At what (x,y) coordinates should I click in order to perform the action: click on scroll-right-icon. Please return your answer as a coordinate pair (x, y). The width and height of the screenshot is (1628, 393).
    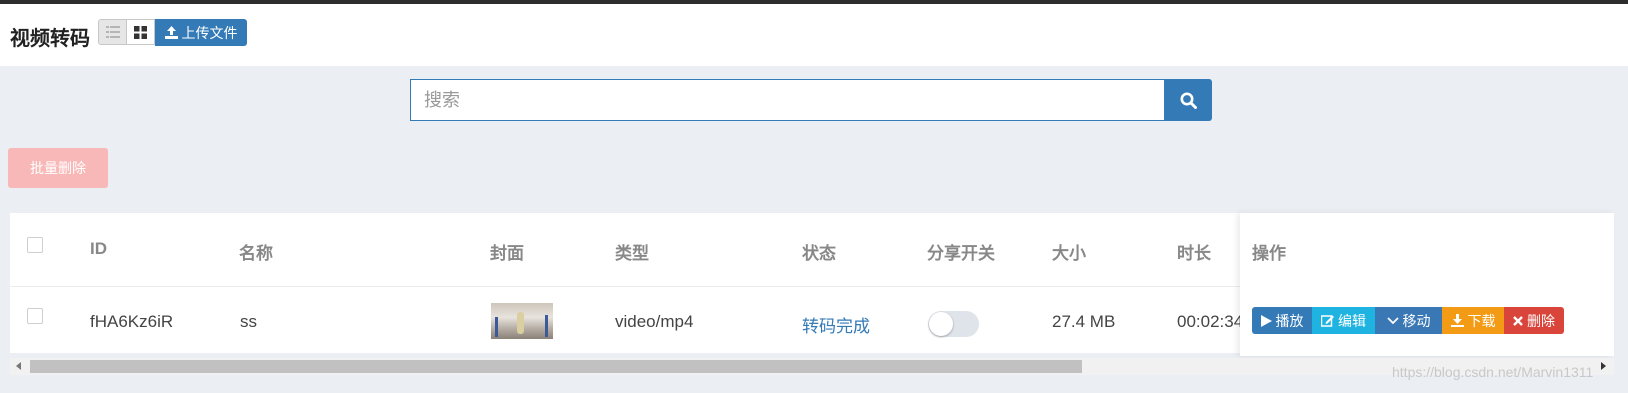
    Looking at the image, I should click on (1603, 366).